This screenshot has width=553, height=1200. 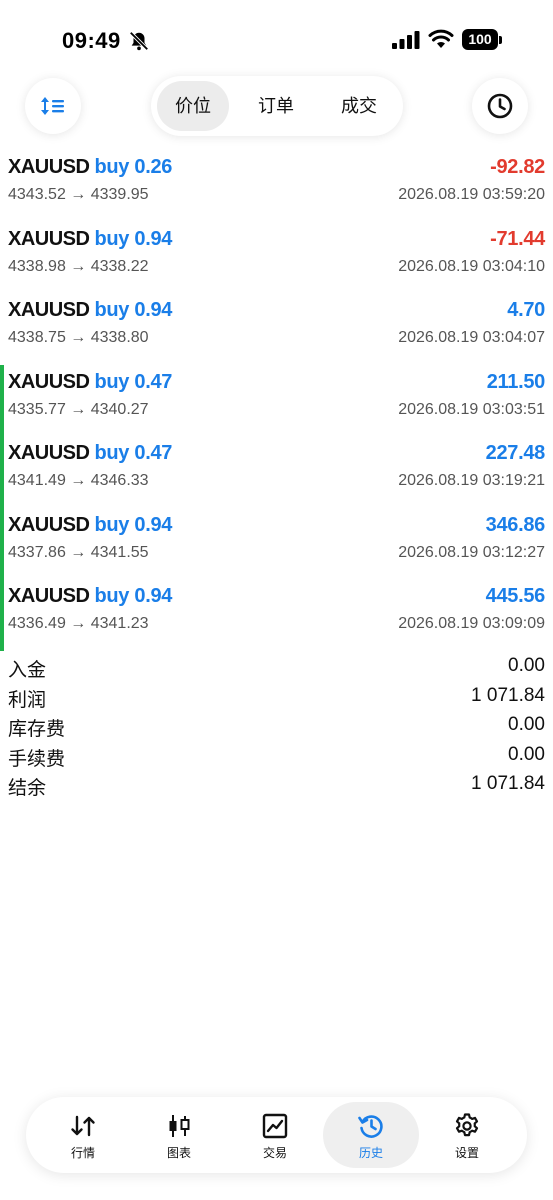 What do you see at coordinates (276, 668) in the screenshot?
I see `summary-row: 入金 0.00` at bounding box center [276, 668].